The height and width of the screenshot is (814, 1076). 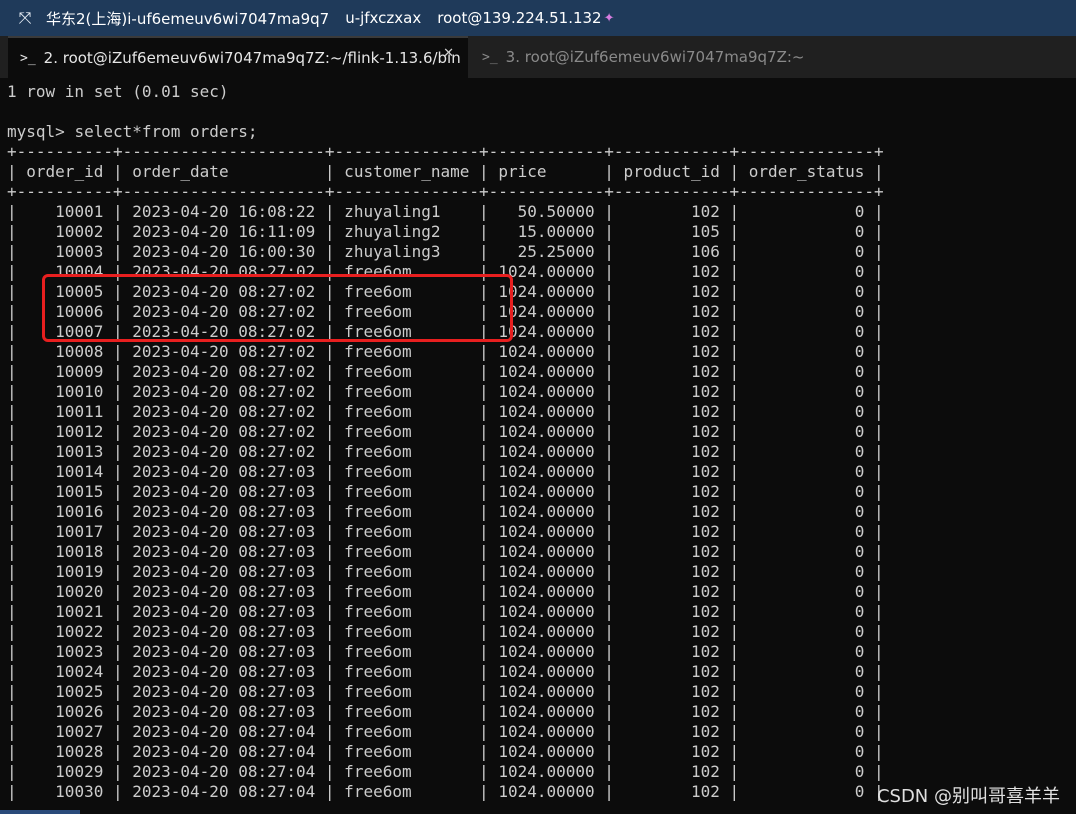 What do you see at coordinates (64, 771) in the screenshot?
I see `table-cell: 10029` at bounding box center [64, 771].